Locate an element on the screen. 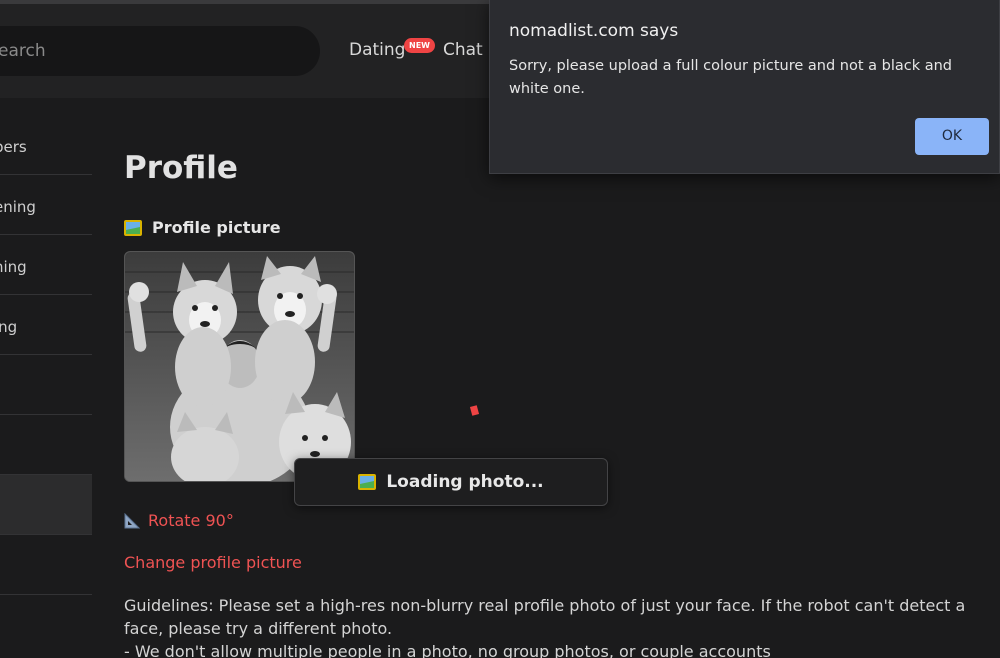 The width and height of the screenshot is (1000, 658). triangle-ruler-icon is located at coordinates (132, 520).